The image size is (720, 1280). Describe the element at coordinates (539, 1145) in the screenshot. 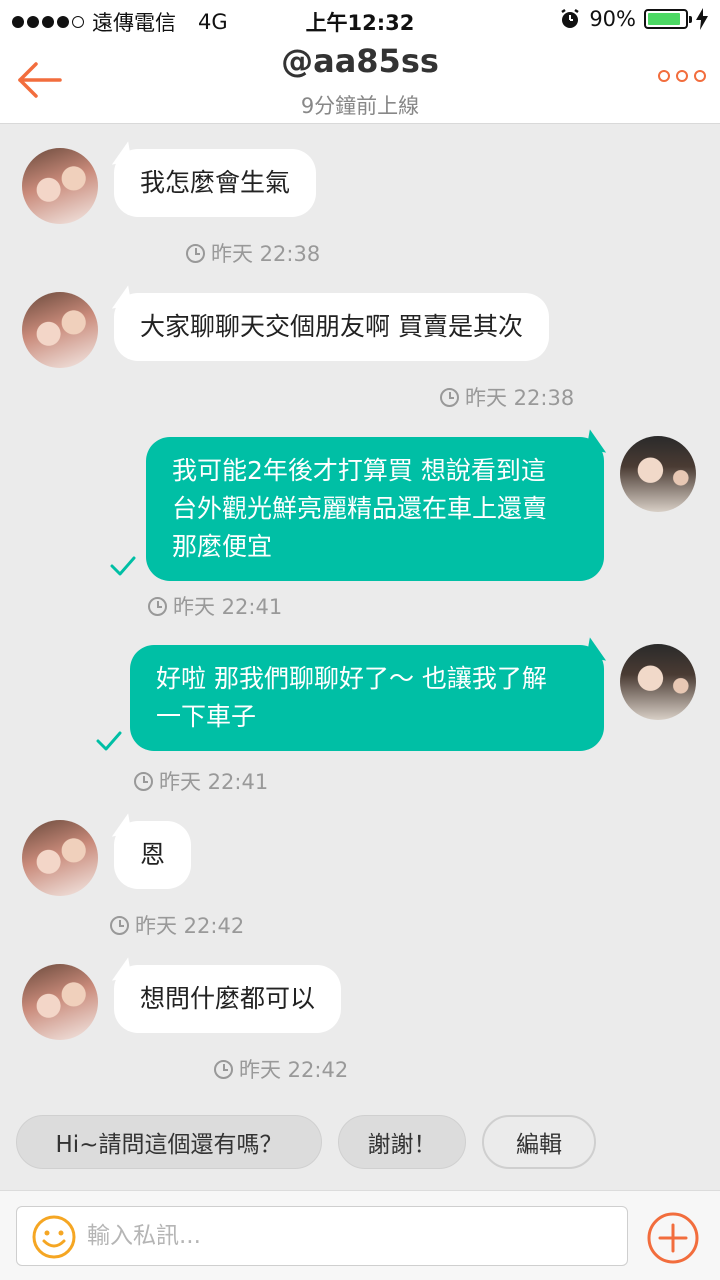

I see `edit-label: 編輯` at that location.